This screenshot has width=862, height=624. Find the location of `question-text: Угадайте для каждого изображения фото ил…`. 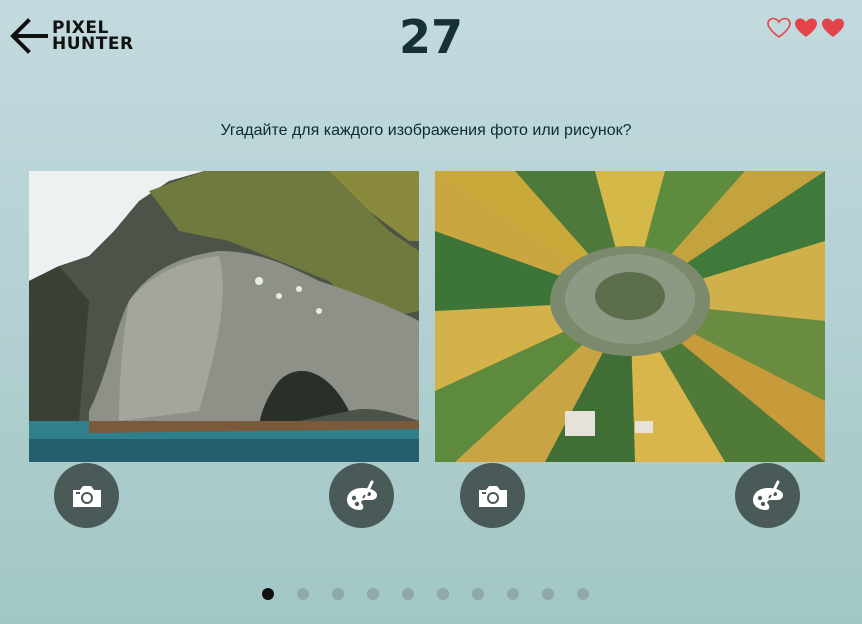

question-text: Угадайте для каждого изображения фото ил… is located at coordinates (426, 130).